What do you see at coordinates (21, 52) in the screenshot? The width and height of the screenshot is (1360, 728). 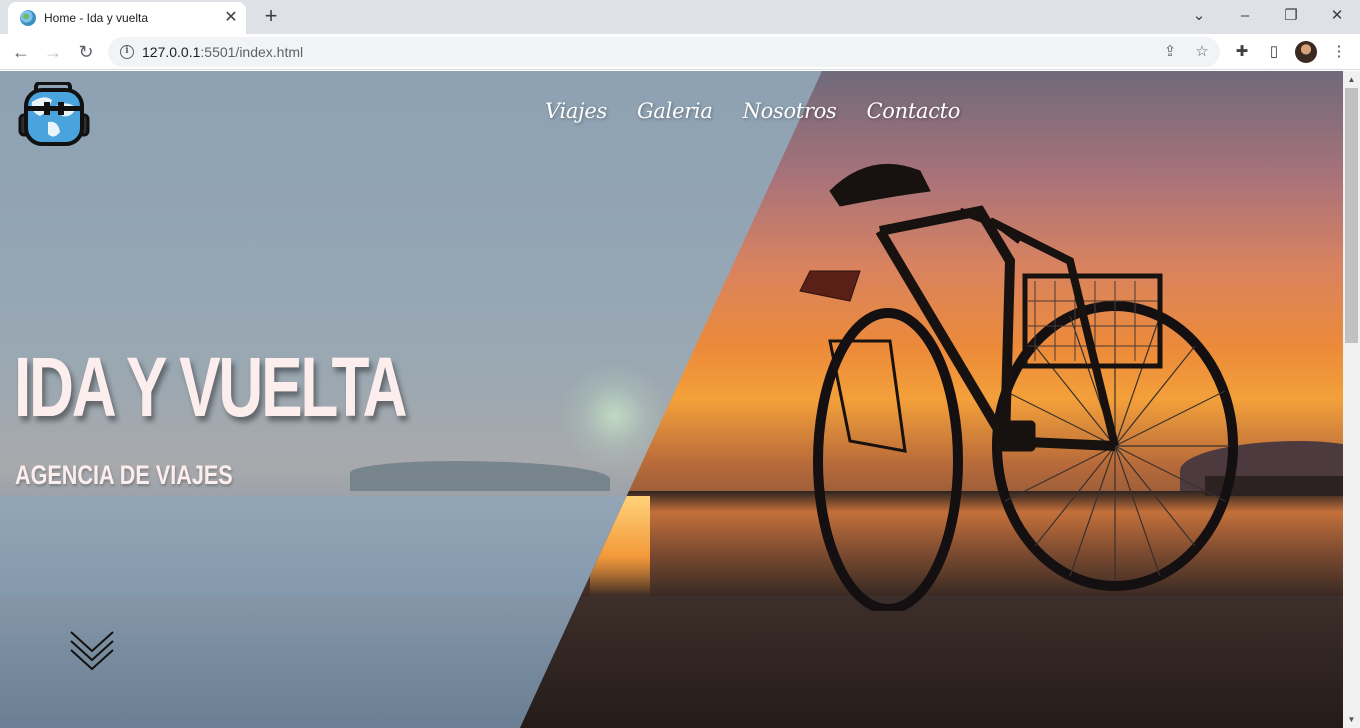 I see `back-button: ←` at bounding box center [21, 52].